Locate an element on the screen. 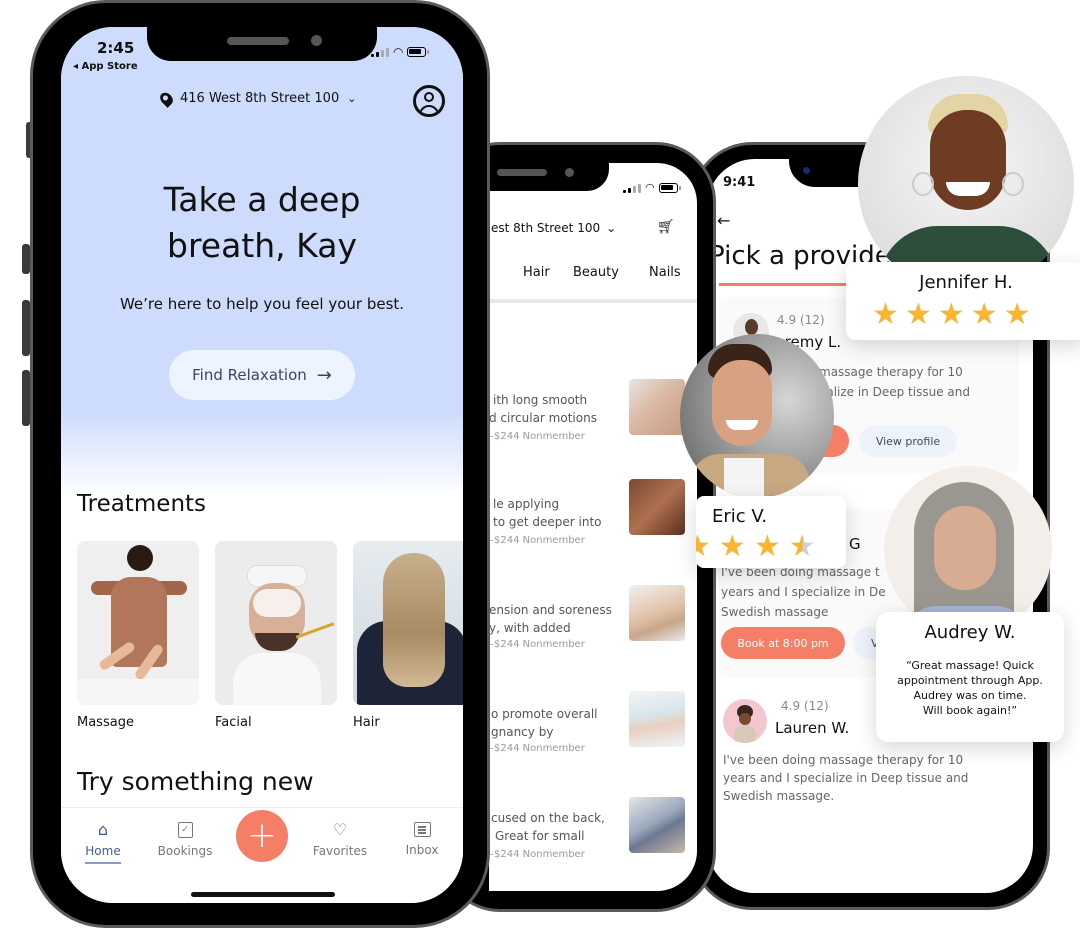 Image resolution: width=1080 pixels, height=928 pixels. find-relaxation-button: Find Relaxation → is located at coordinates (262, 375).